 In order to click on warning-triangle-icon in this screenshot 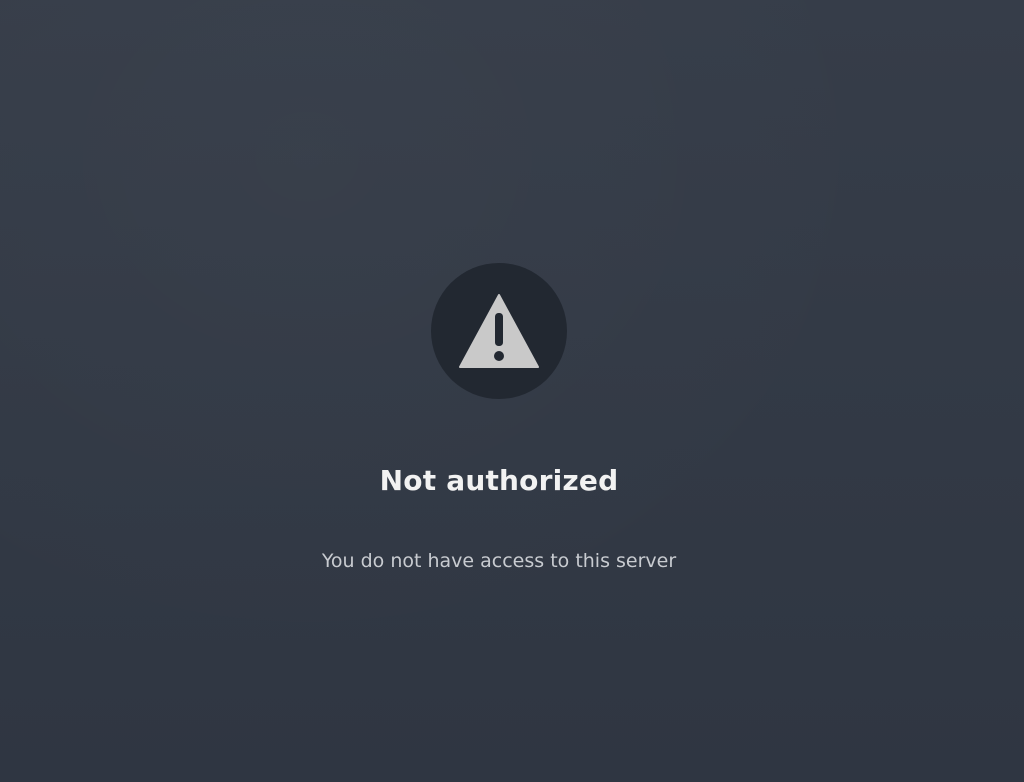, I will do `click(499, 331)`.